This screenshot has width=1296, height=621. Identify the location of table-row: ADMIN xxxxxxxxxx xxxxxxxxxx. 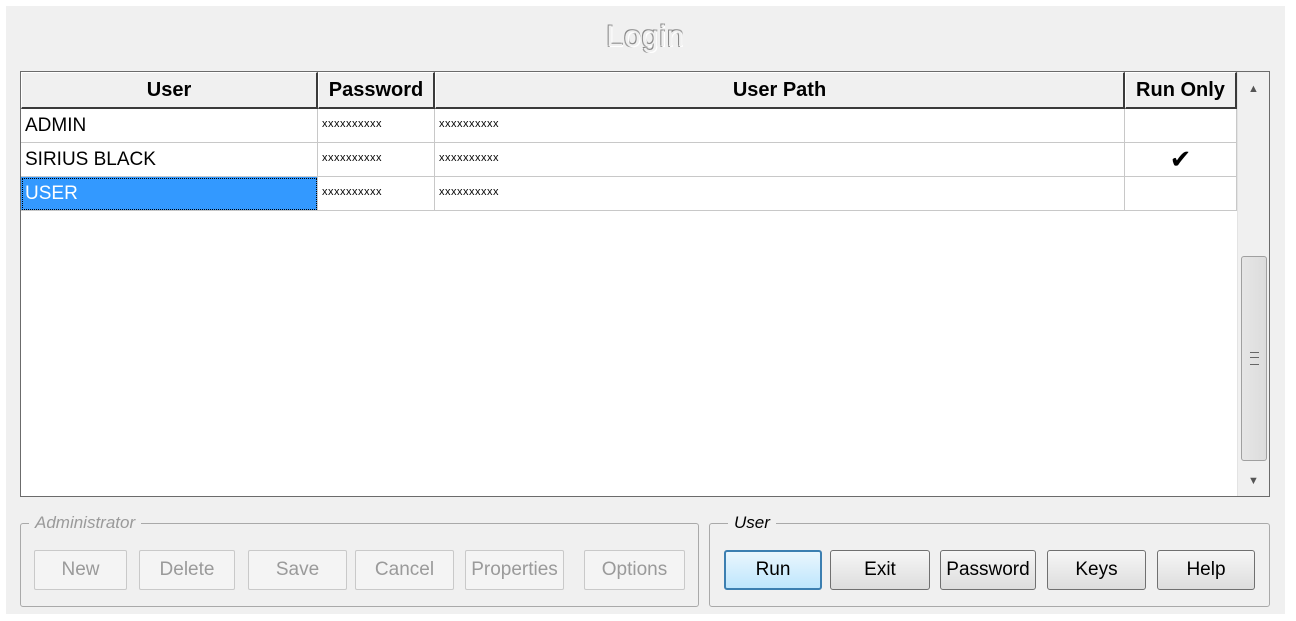
(629, 126).